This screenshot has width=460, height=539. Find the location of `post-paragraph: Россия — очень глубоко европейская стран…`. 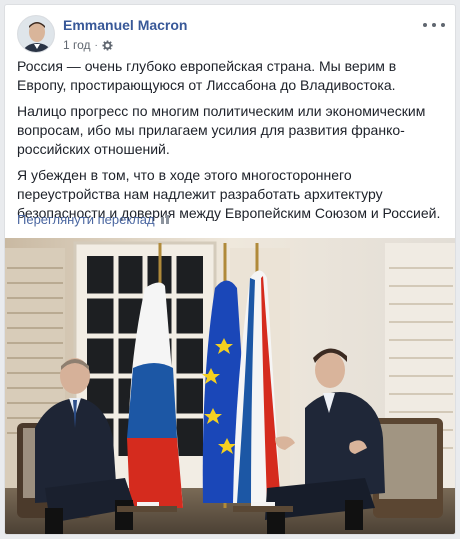

post-paragraph: Россия — очень глубоко европейская стран… is located at coordinates (207, 75).